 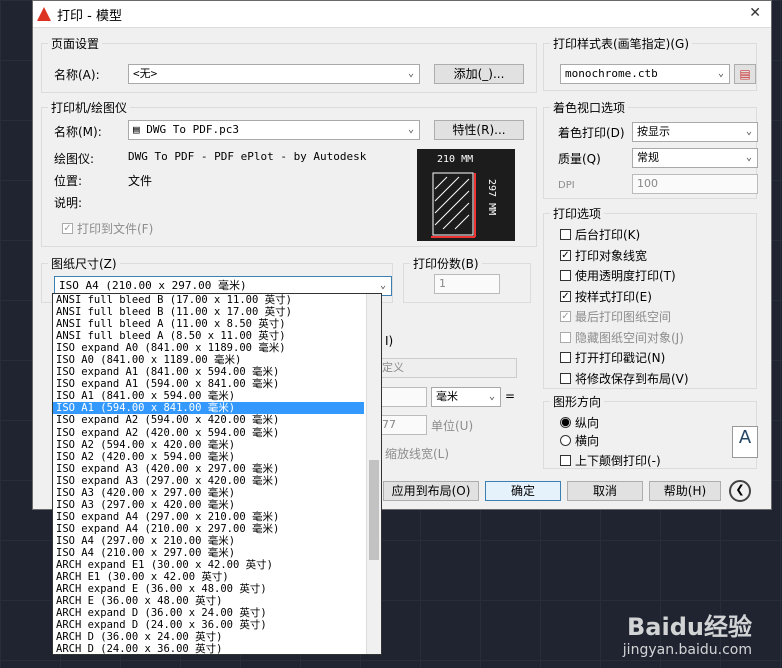 What do you see at coordinates (208, 565) in the screenshot?
I see `dropdown-item: ARCH expand E1 (30.00 x 42.00 英寸)` at bounding box center [208, 565].